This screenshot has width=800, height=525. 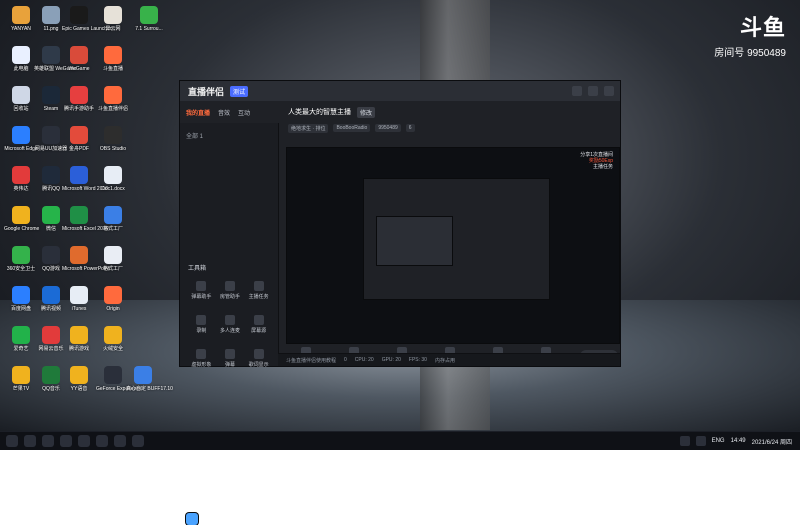 I want to click on tool-item: 弹幕, so click(x=230, y=361).